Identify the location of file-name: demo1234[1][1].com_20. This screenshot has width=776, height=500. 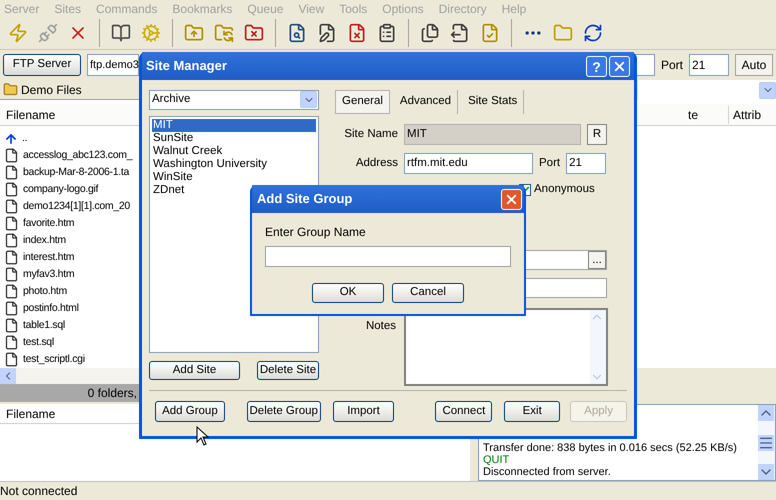
(76, 206).